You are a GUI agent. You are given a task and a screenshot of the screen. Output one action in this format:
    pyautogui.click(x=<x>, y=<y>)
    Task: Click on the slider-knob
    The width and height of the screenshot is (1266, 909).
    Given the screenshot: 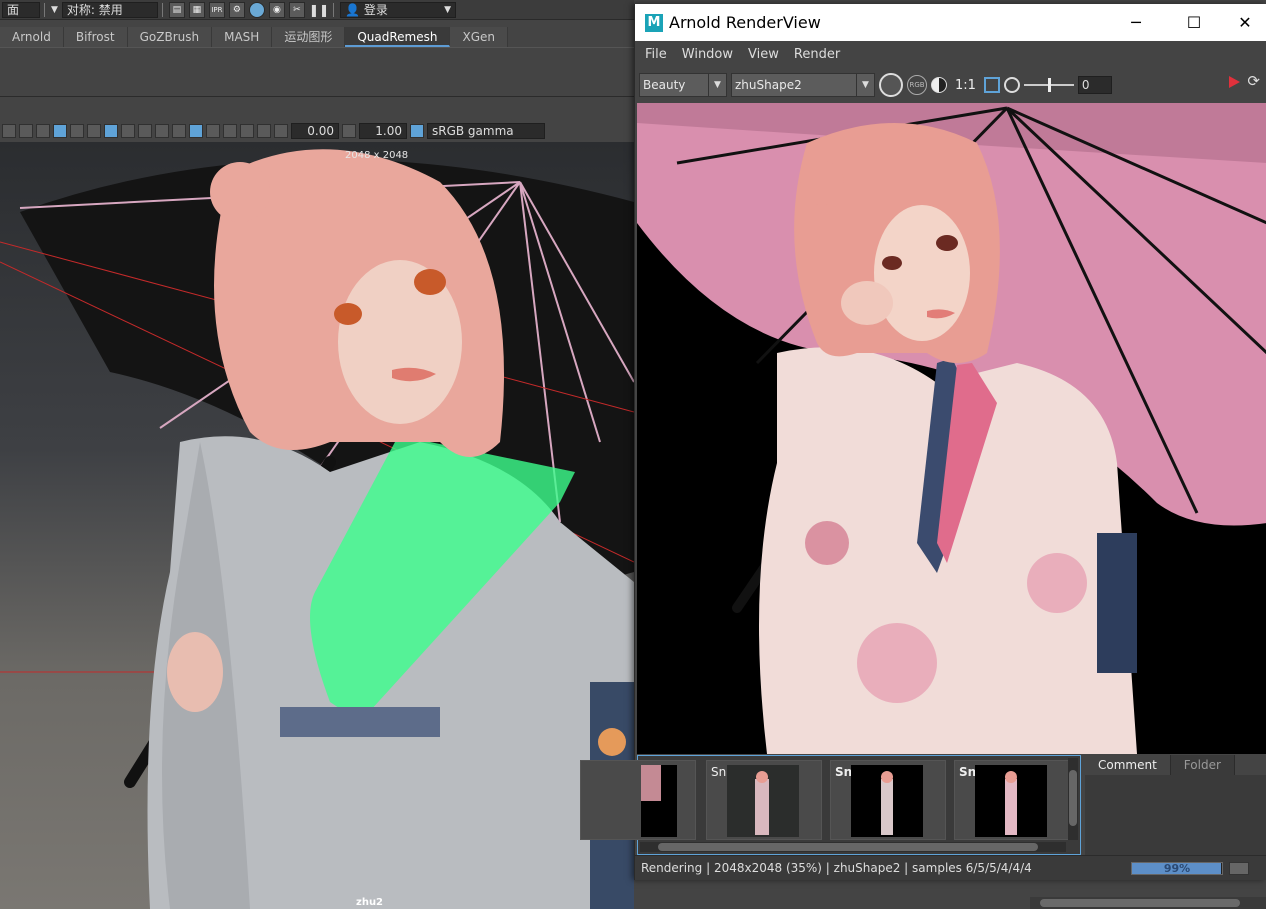 What is the action you would take?
    pyautogui.click(x=1049, y=85)
    